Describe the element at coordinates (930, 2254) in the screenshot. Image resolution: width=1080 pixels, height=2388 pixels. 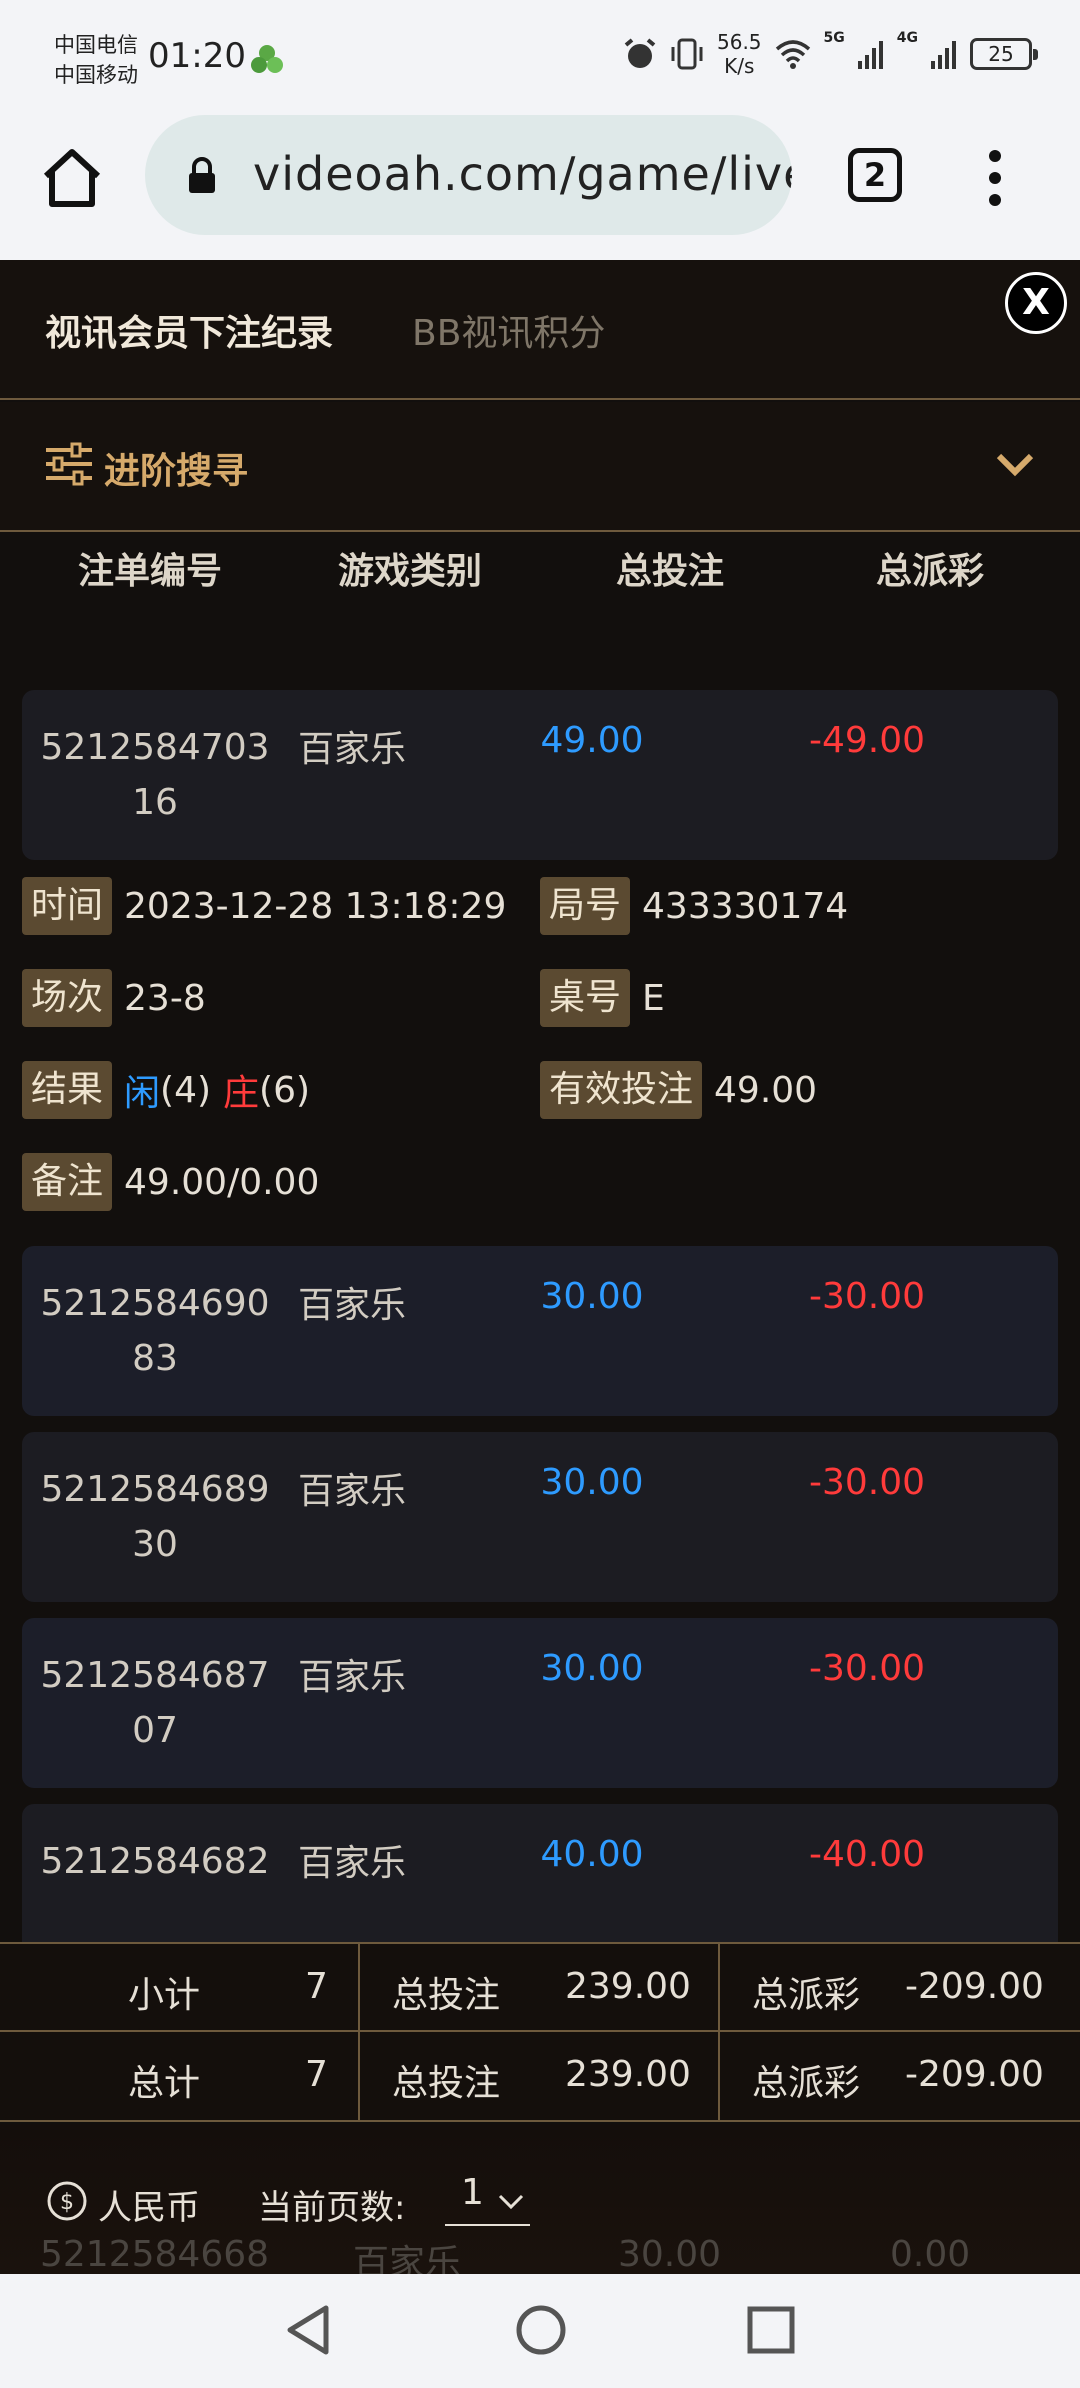
I see `ghost-payout: 0.00` at that location.